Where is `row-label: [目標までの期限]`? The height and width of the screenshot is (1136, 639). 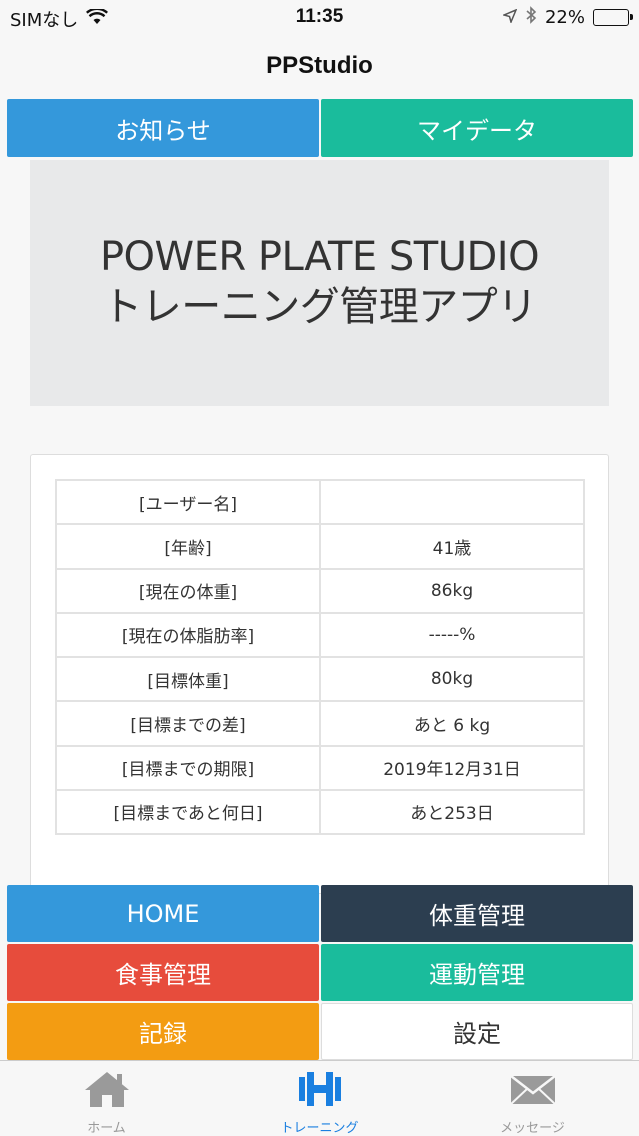 row-label: [目標までの期限] is located at coordinates (188, 767).